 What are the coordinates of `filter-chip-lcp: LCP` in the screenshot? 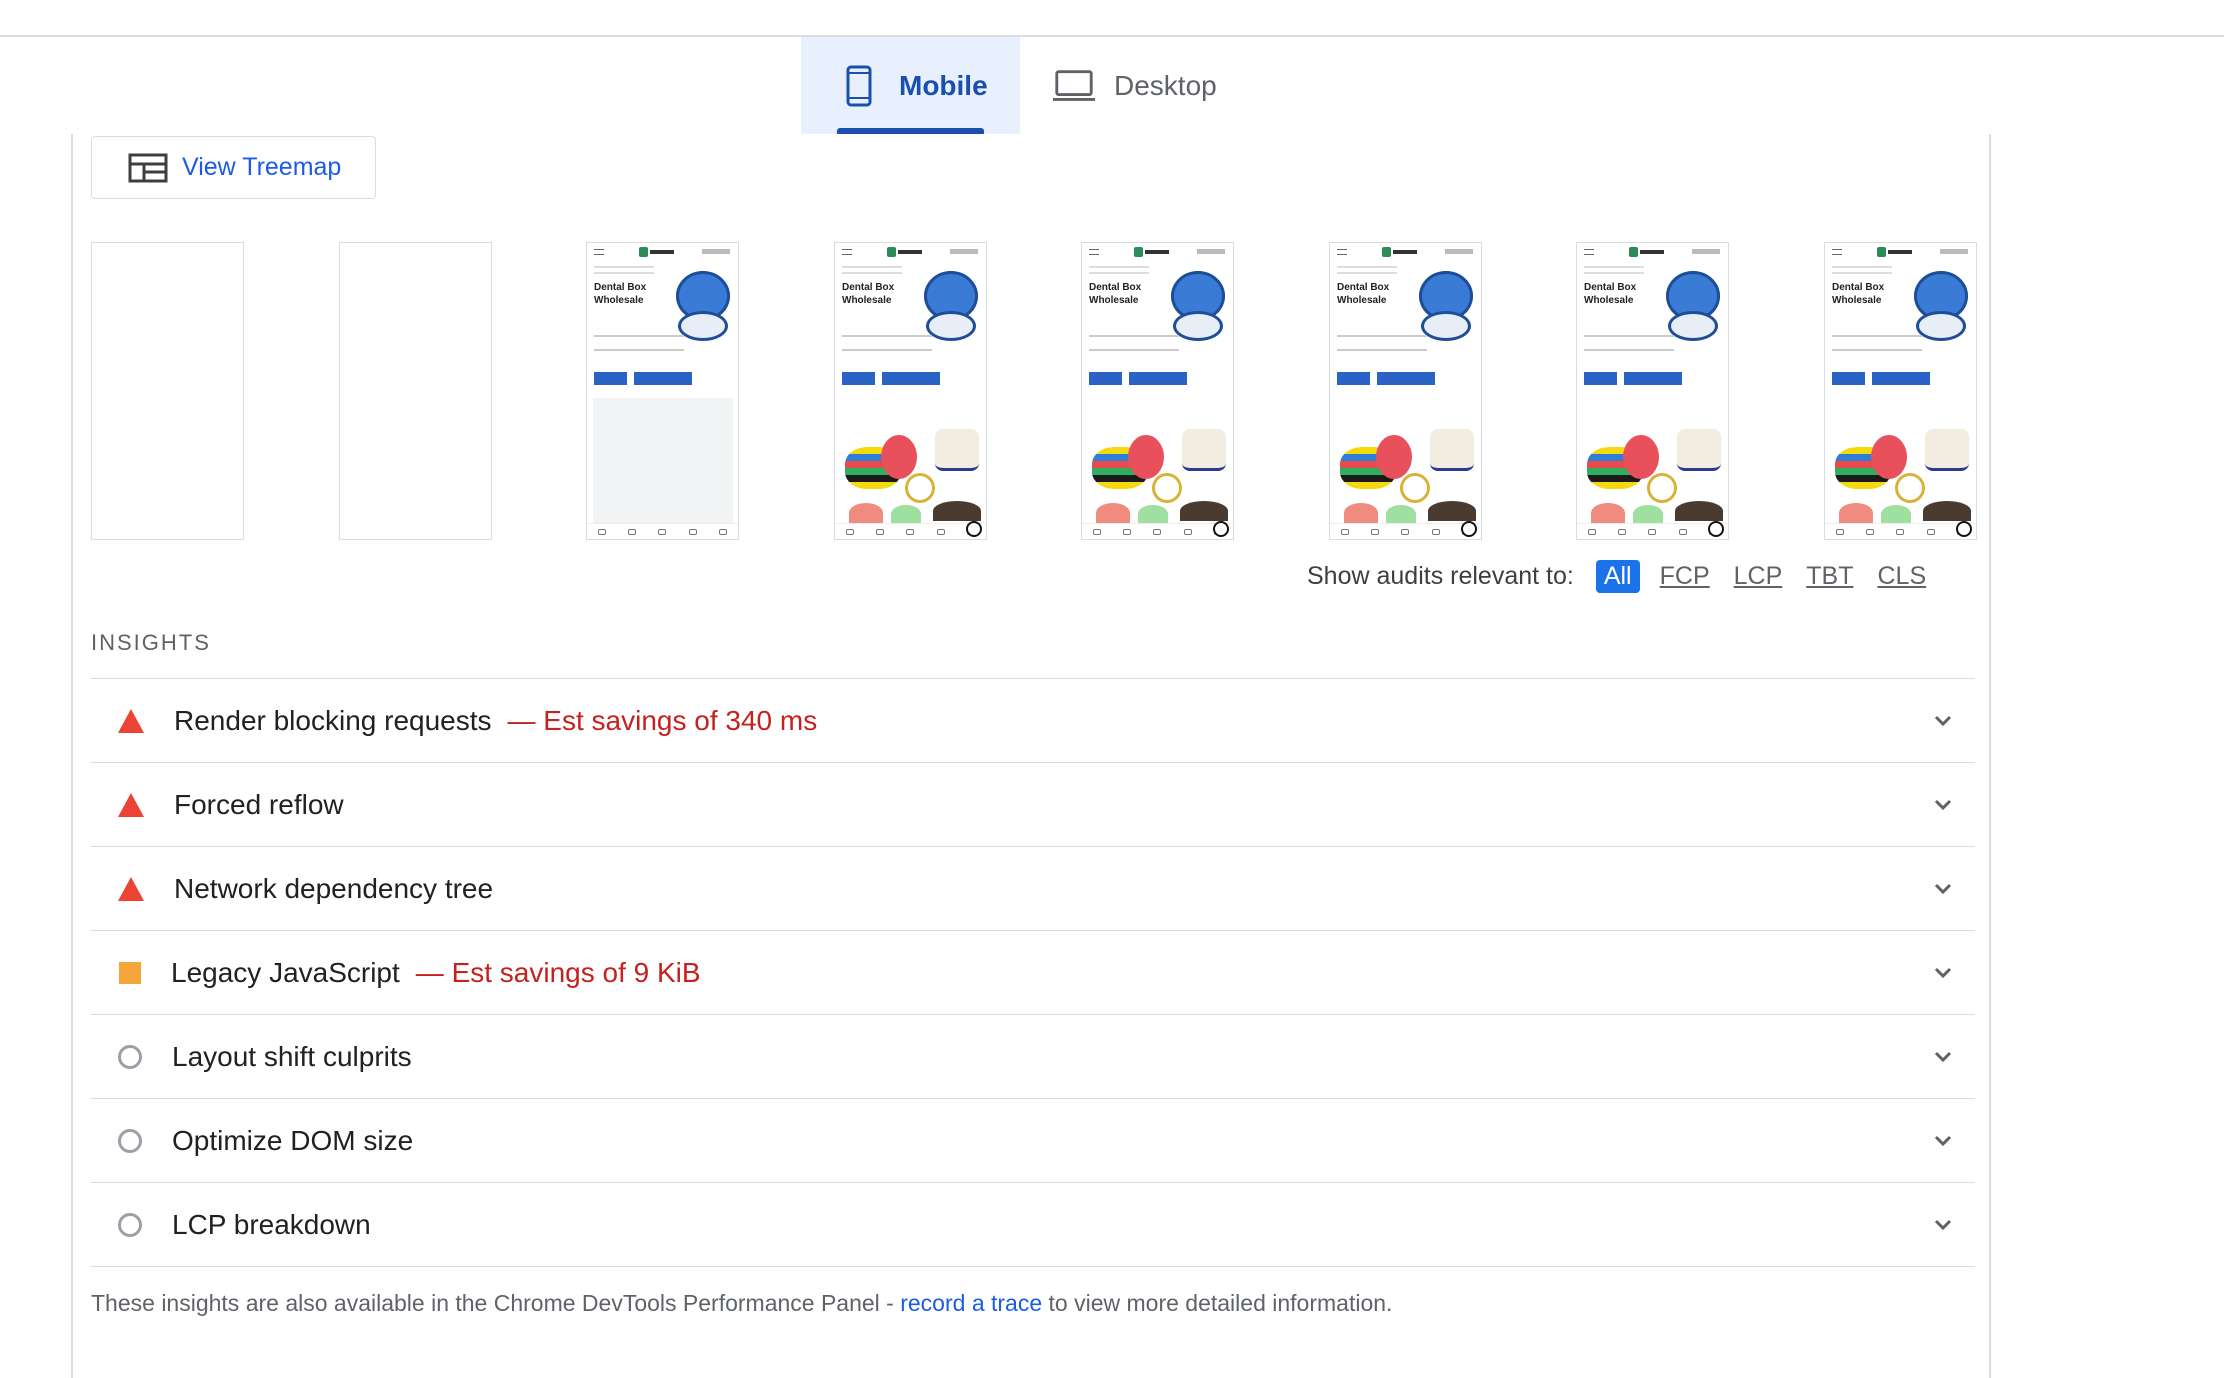 It's located at (1758, 576).